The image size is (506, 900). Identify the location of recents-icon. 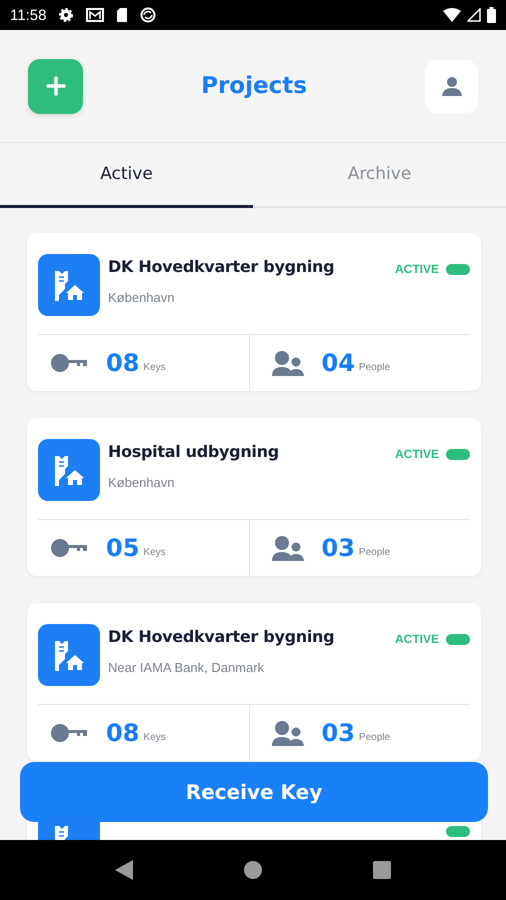
(381, 870).